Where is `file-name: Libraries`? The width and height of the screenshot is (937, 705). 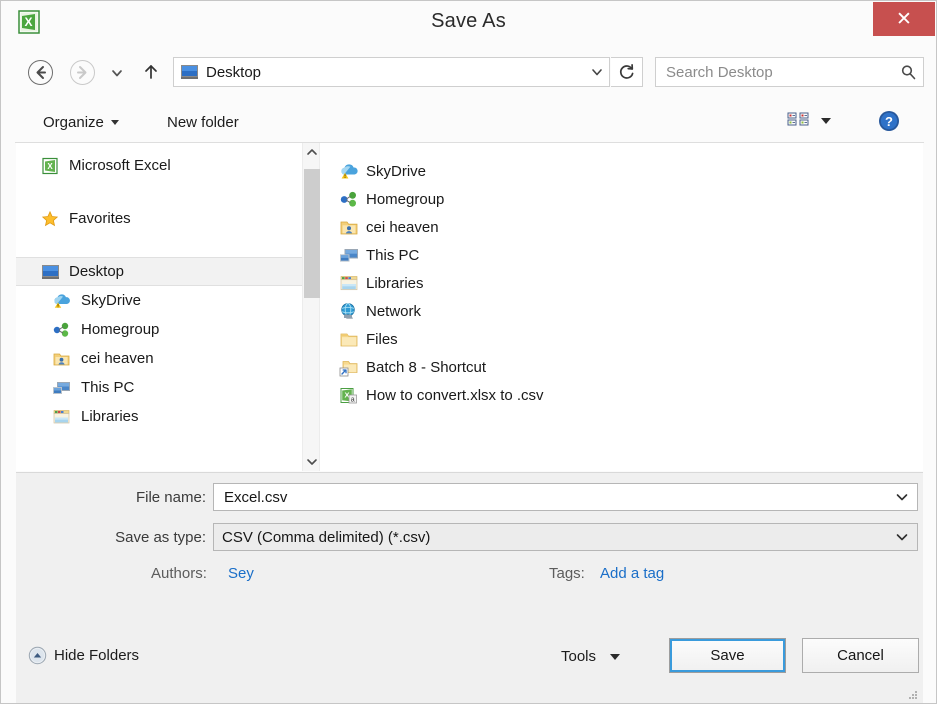 file-name: Libraries is located at coordinates (395, 283).